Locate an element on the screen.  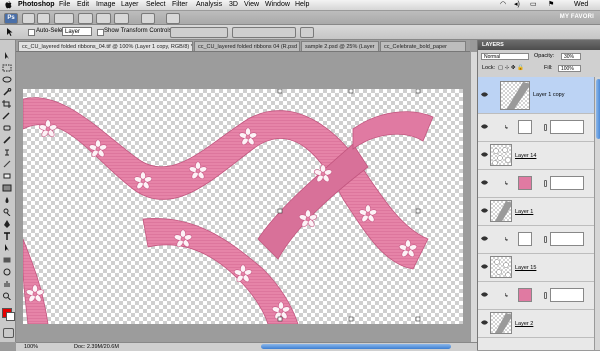
layer-name: Layer 1 copy is located at coordinates (549, 95).